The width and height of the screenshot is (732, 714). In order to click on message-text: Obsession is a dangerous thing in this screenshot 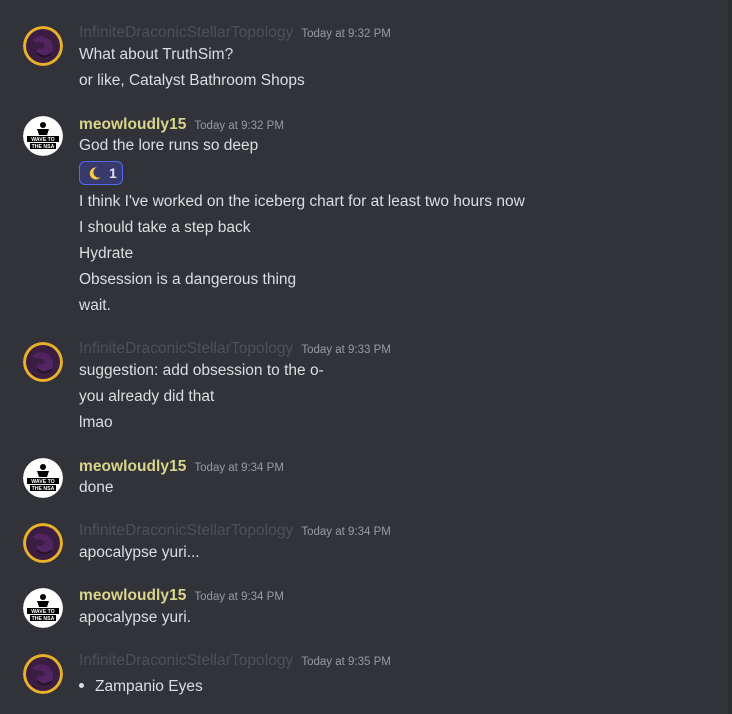, I will do `click(188, 279)`.